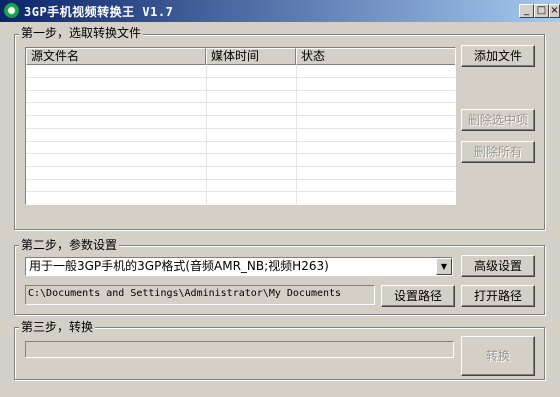  I want to click on step2-label: 第二步，参数设置, so click(69, 245).